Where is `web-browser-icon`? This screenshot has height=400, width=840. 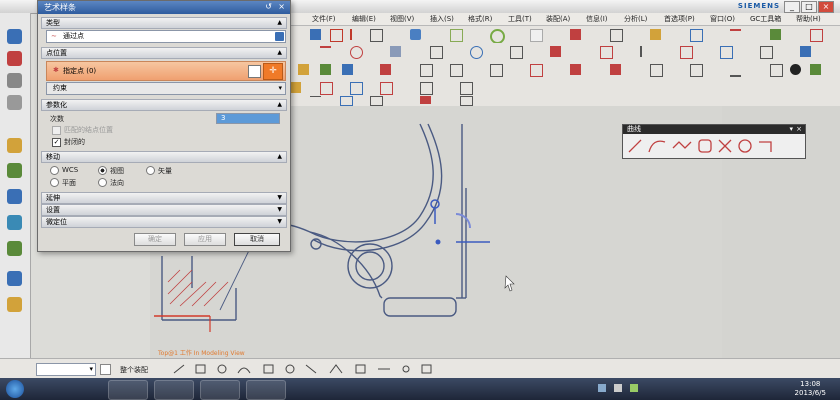
web-browser-icon is located at coordinates (14, 196).